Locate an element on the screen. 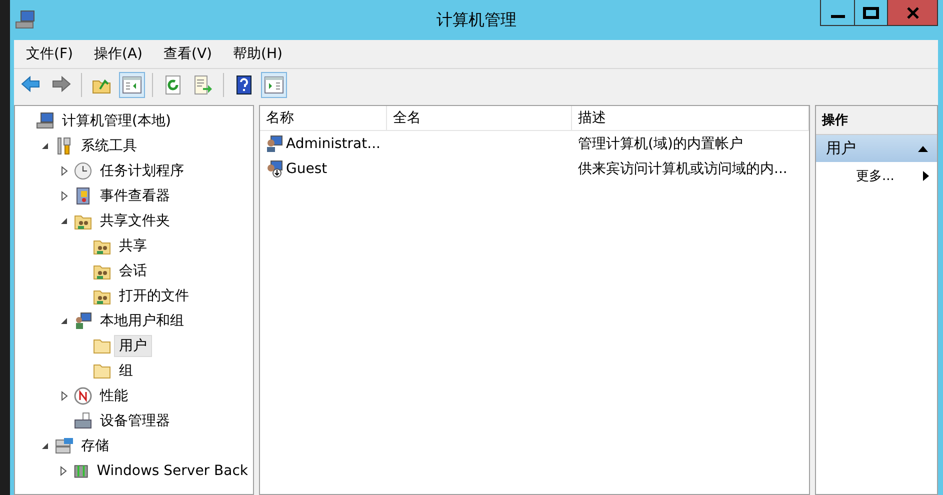  tree-item: 系统工具 is located at coordinates (109, 145).